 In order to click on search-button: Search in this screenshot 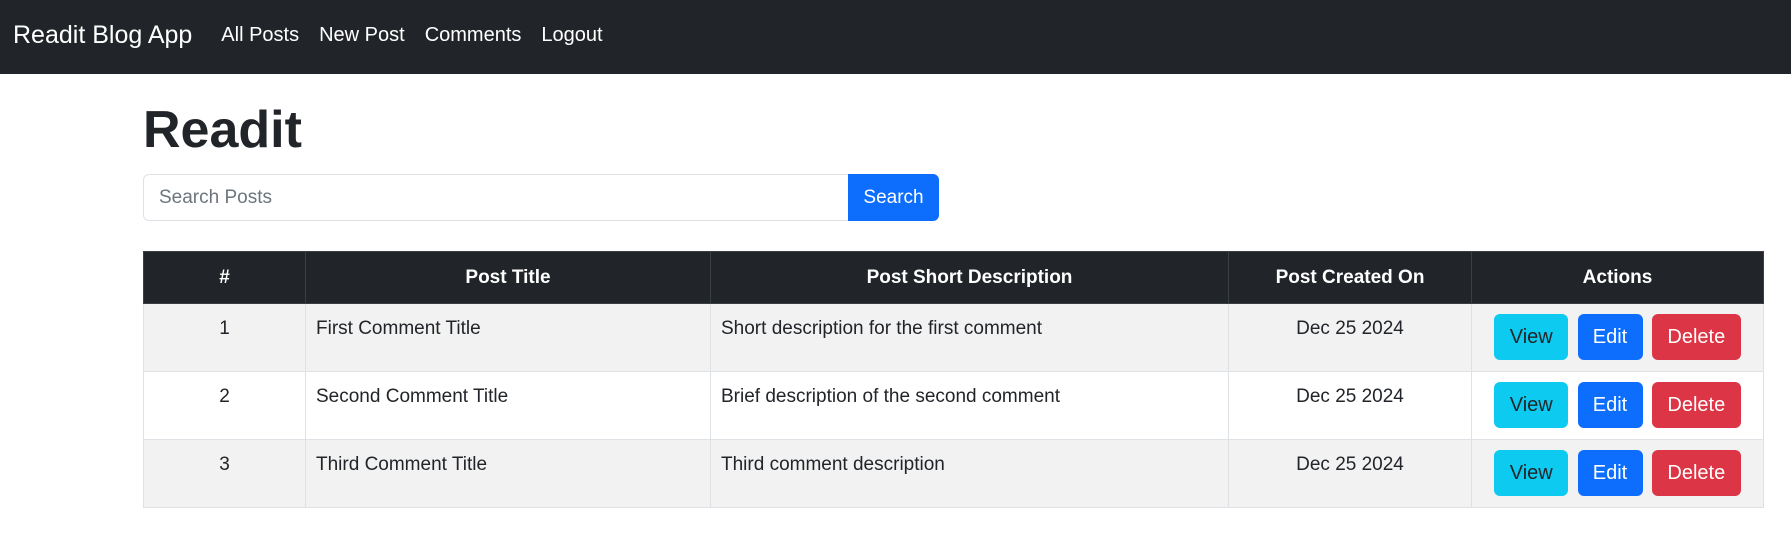, I will do `click(893, 197)`.